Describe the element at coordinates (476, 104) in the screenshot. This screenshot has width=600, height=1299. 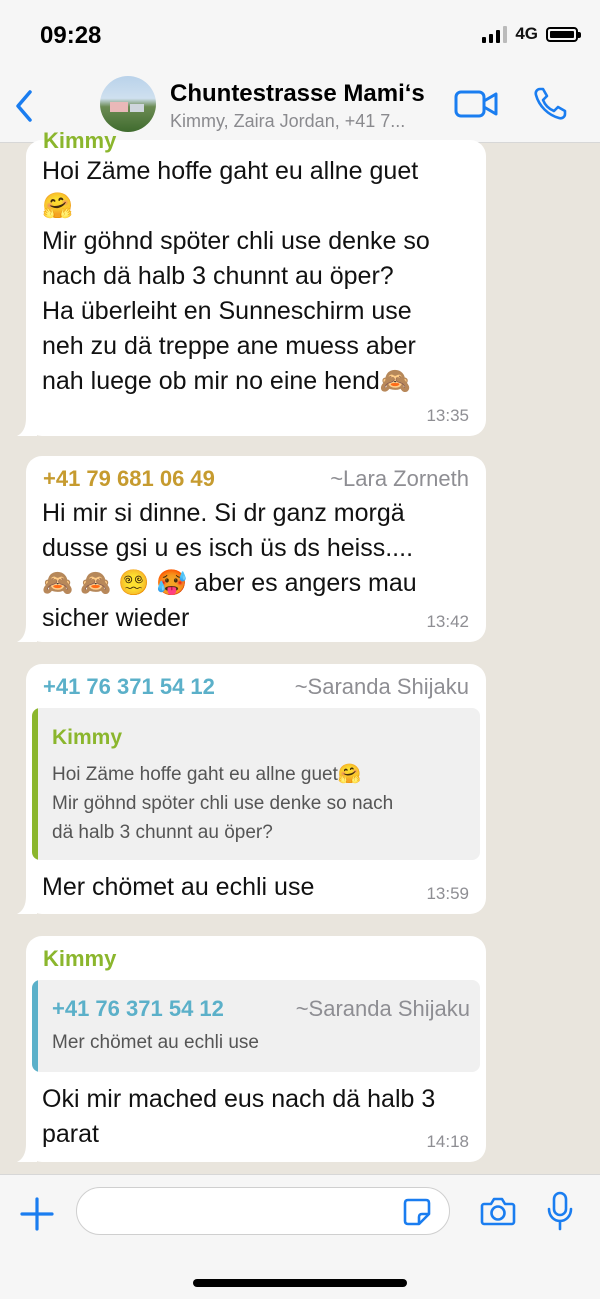
I see `video-call-icon` at that location.